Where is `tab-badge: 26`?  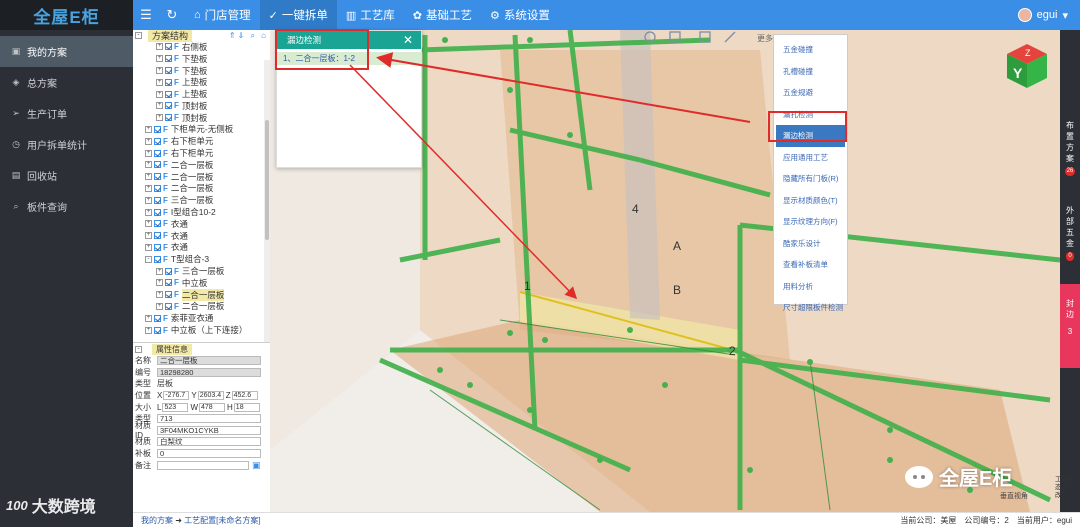 tab-badge: 26 is located at coordinates (1070, 171).